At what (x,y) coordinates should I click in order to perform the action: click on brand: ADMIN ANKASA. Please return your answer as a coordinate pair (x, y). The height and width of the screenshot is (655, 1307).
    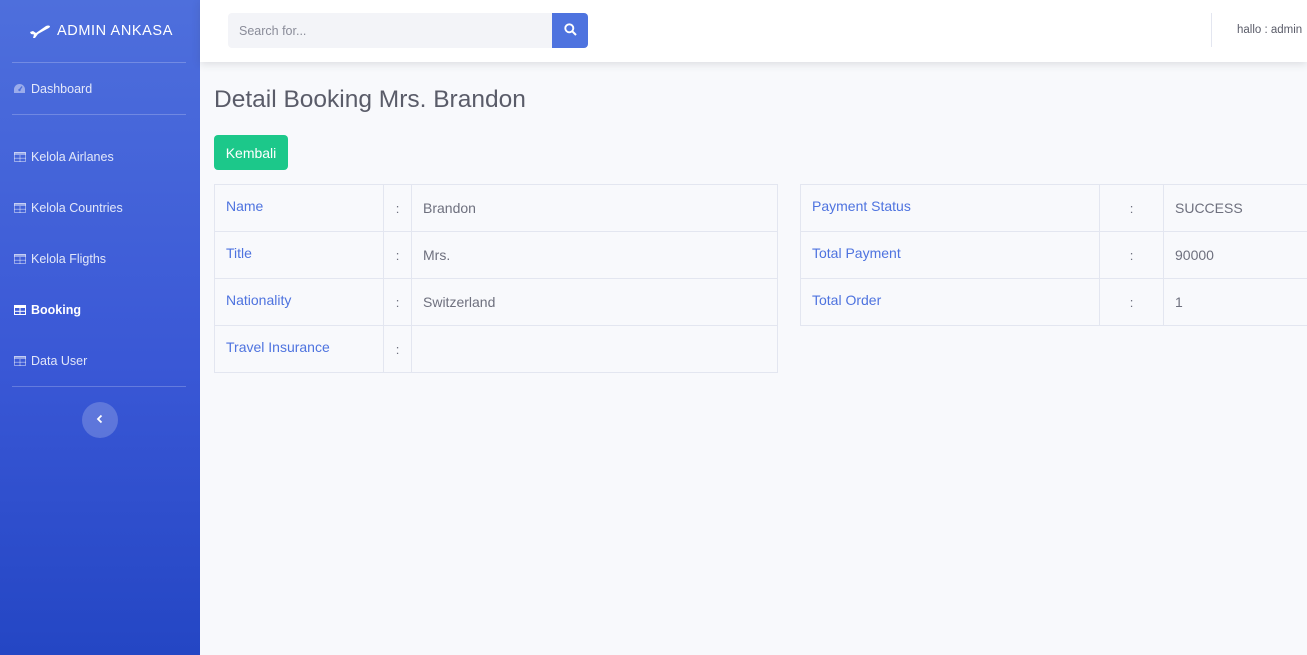
    Looking at the image, I should click on (100, 31).